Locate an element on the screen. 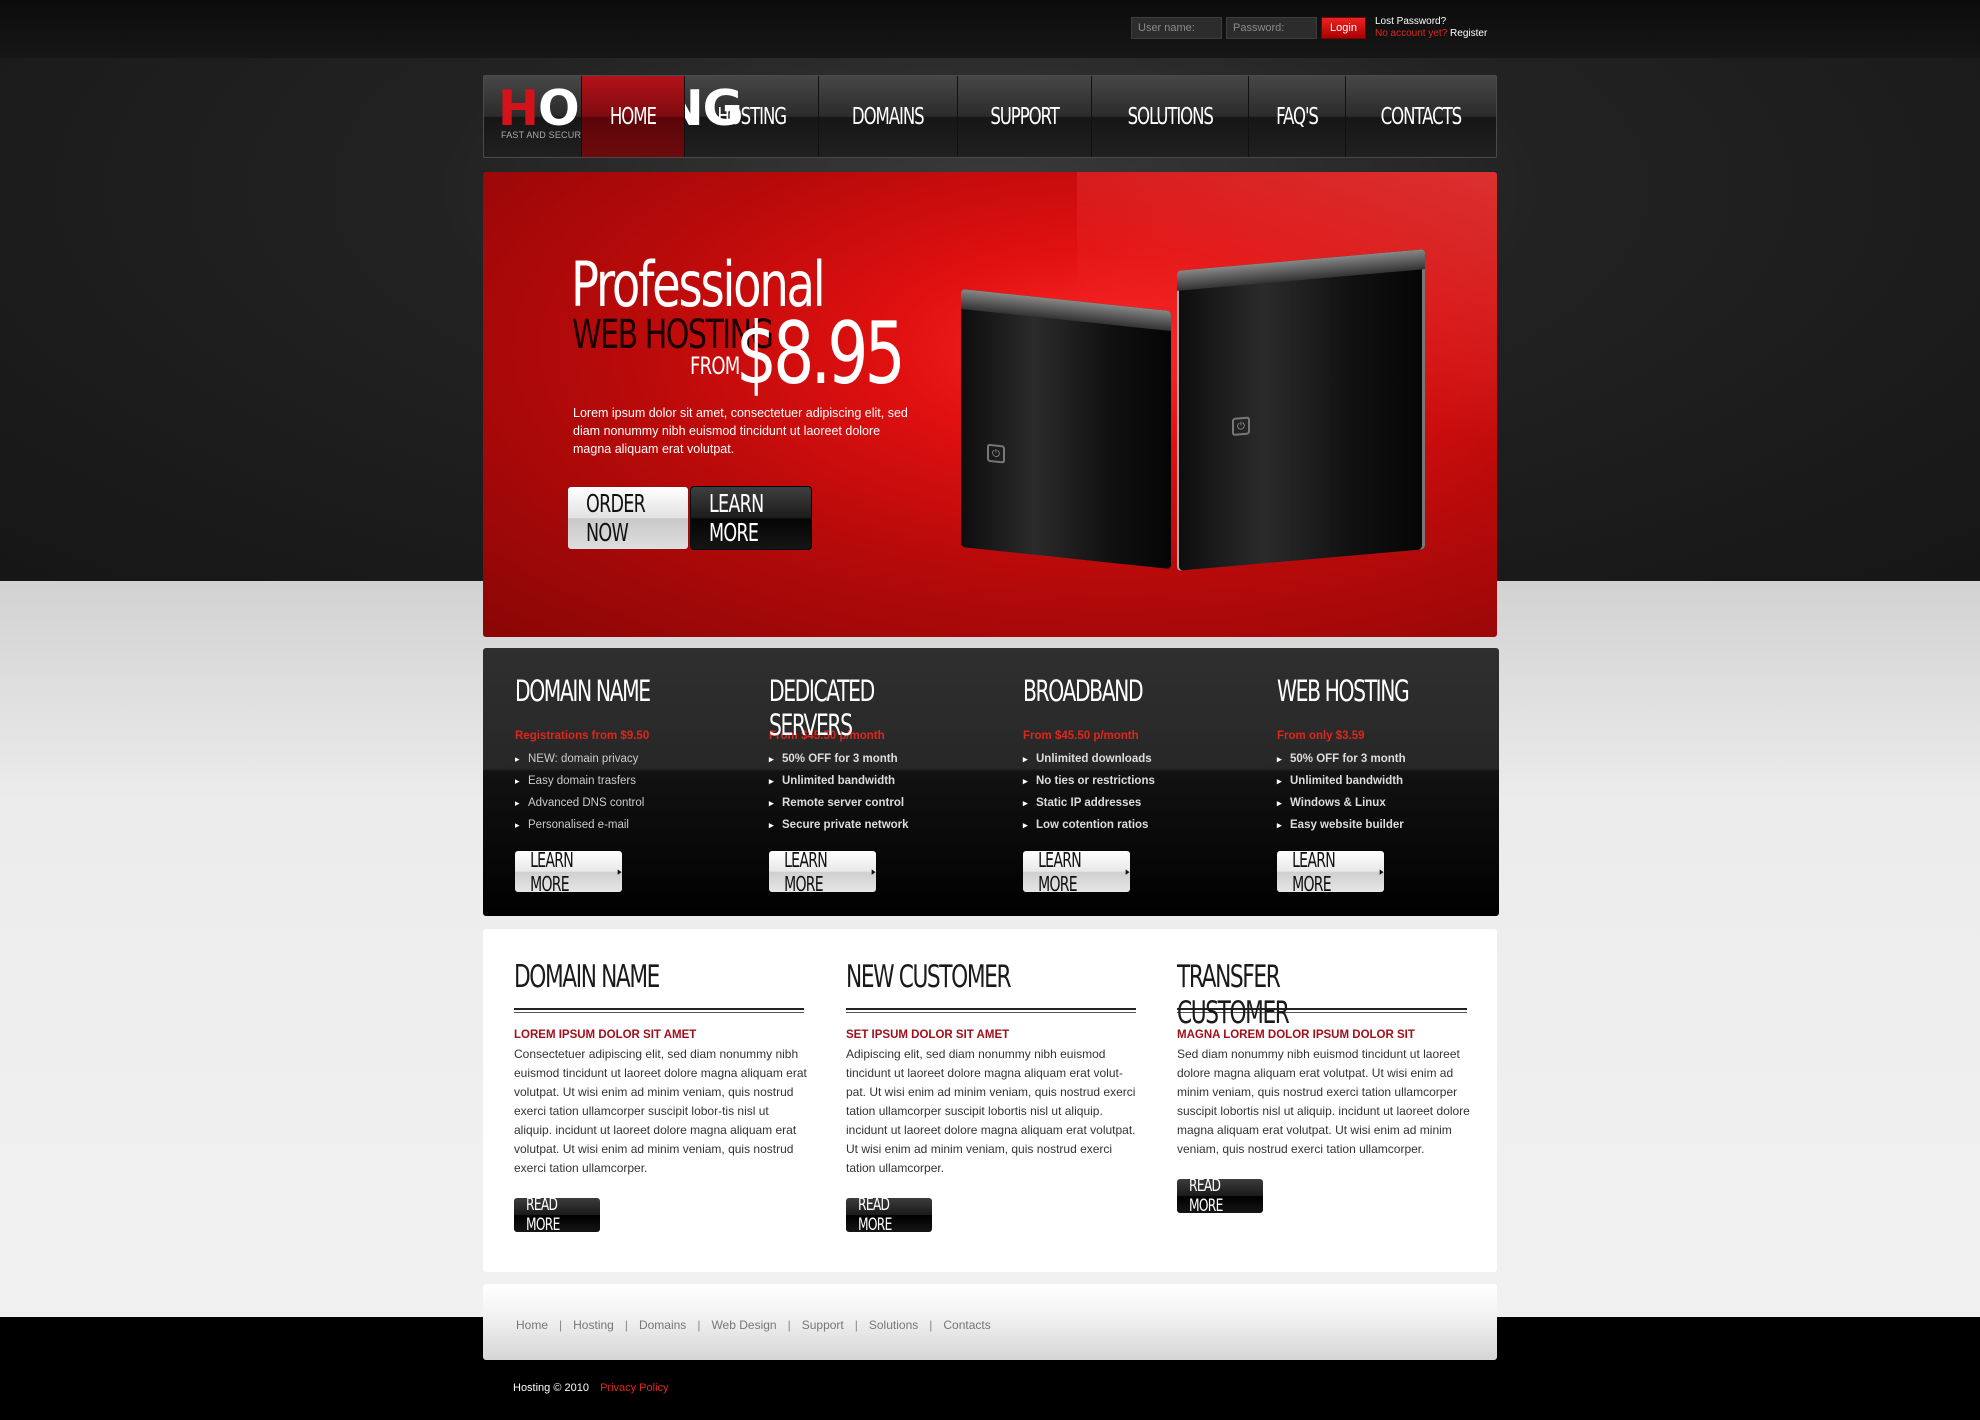 This screenshot has width=1980, height=1420. account-links: Lost Password? No account yet? Register is located at coordinates (1431, 28).